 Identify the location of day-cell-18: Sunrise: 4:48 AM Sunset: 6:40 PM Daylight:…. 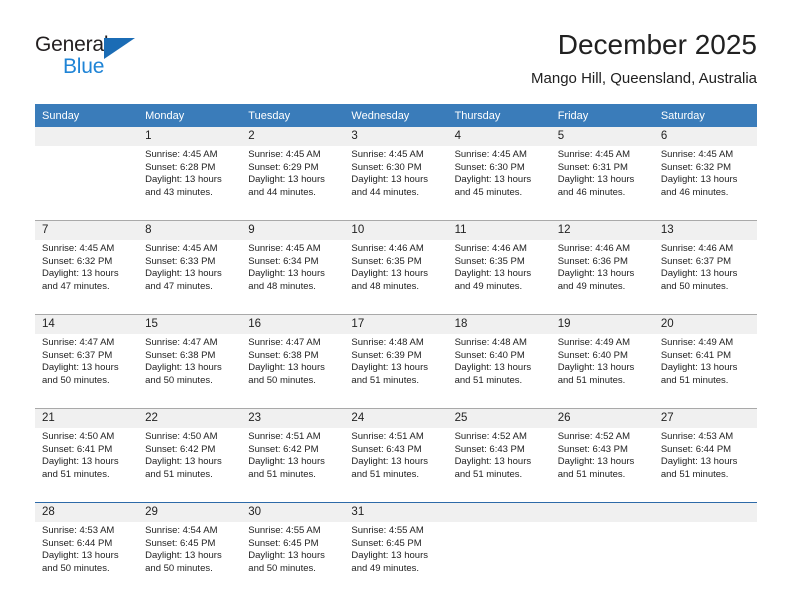
(499, 371).